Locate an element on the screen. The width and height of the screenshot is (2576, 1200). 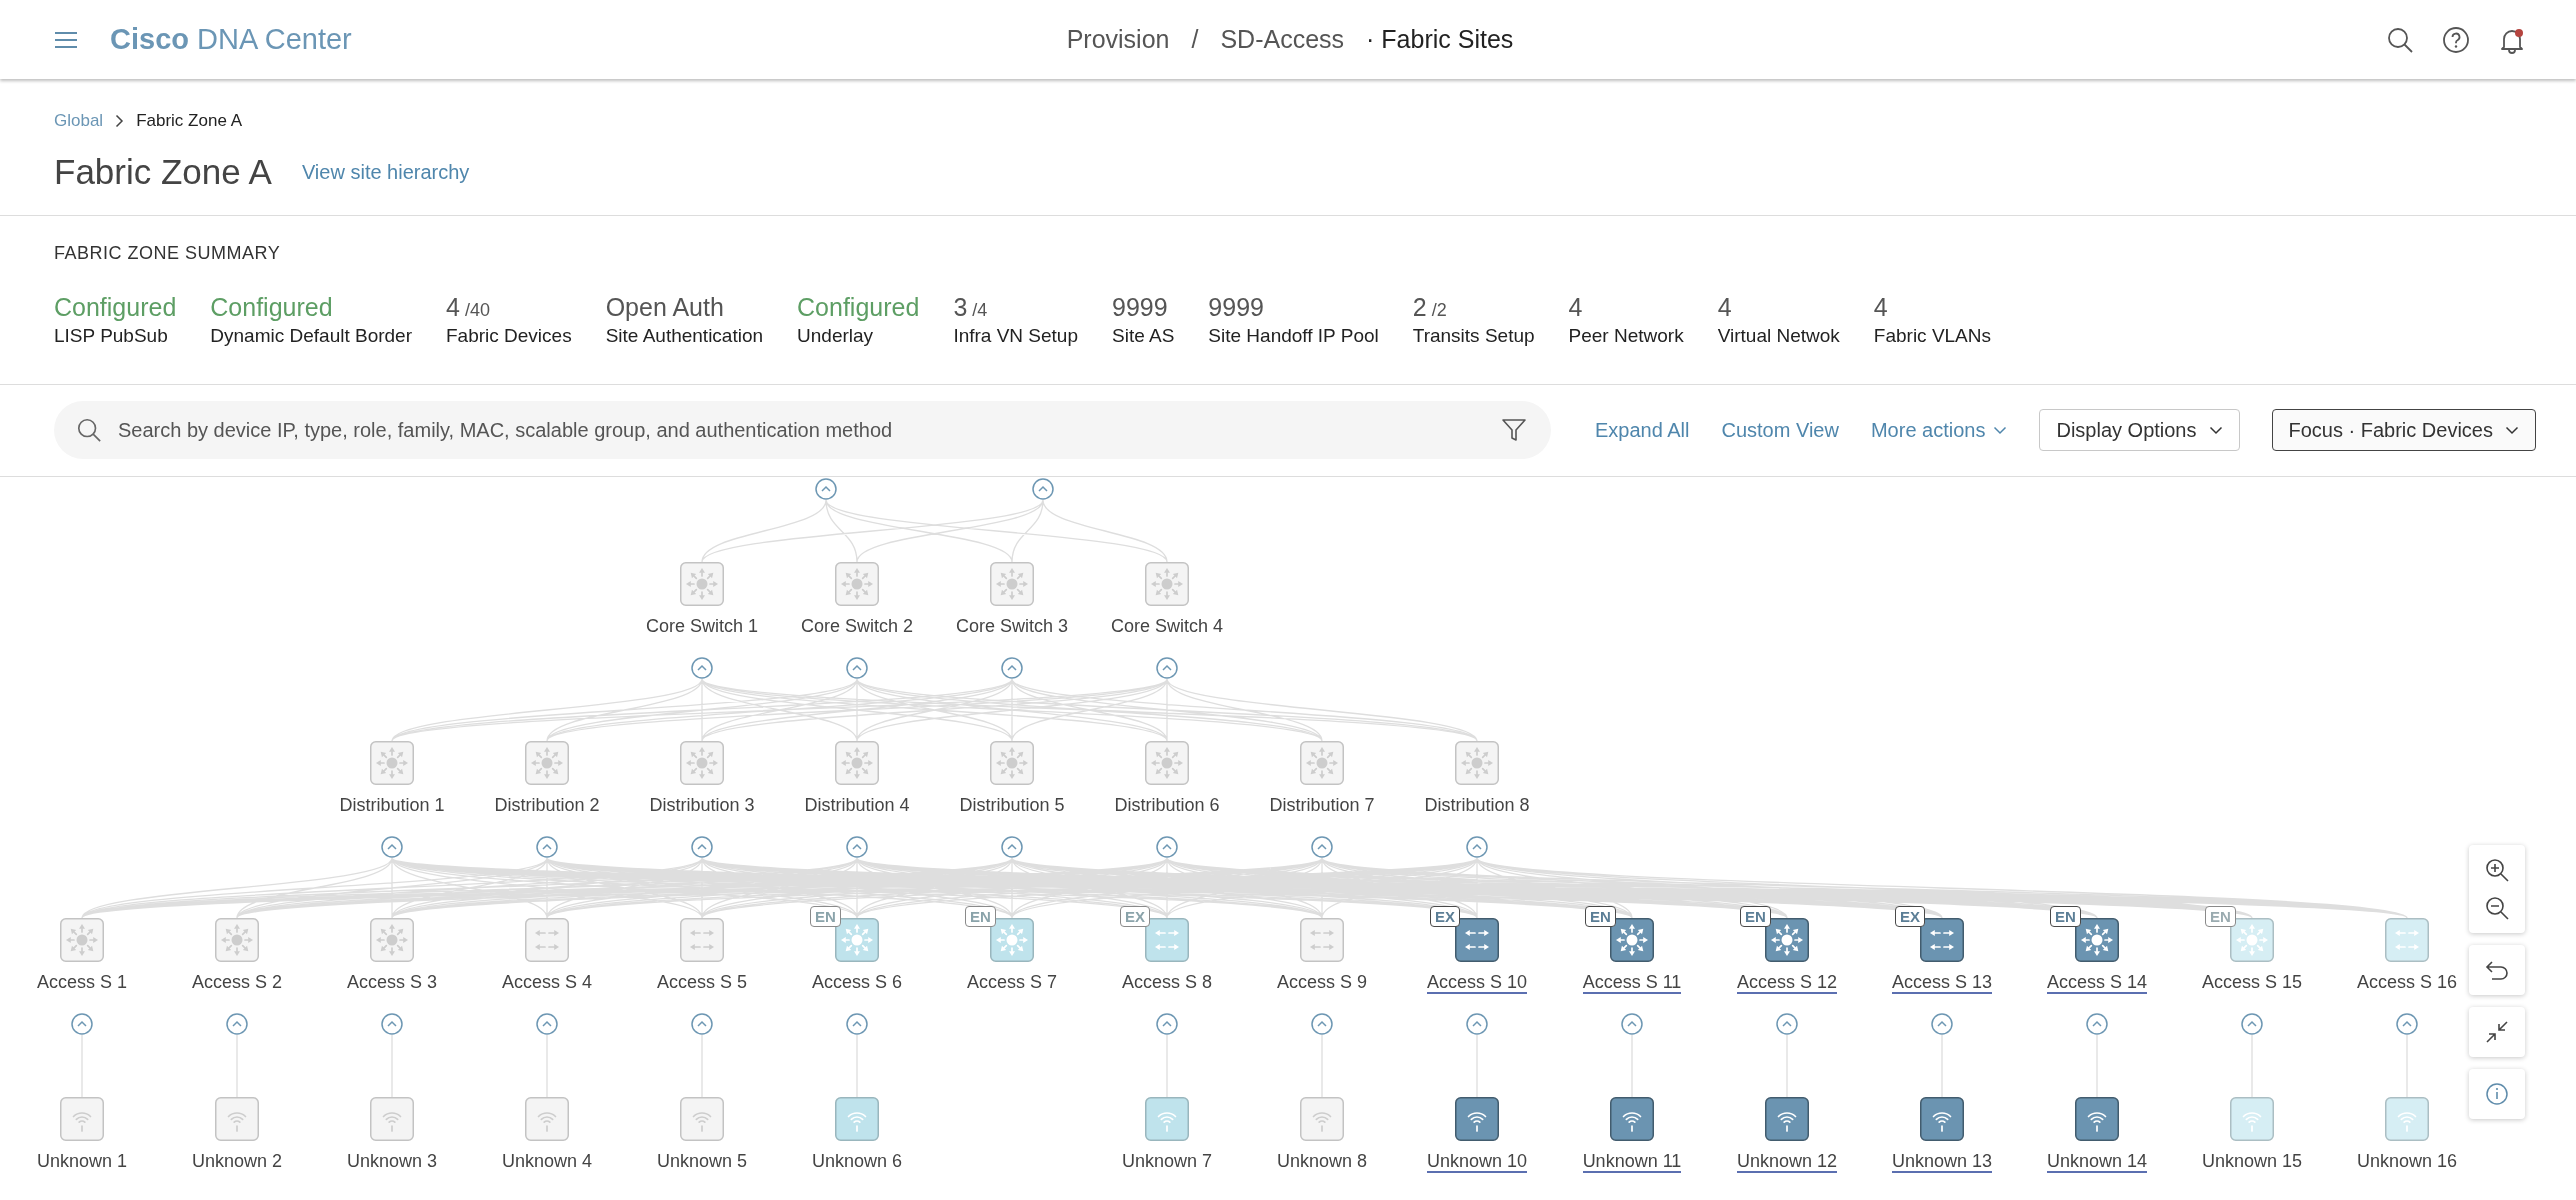
breadcrumb-current: Fabric Zone A is located at coordinates (189, 121).